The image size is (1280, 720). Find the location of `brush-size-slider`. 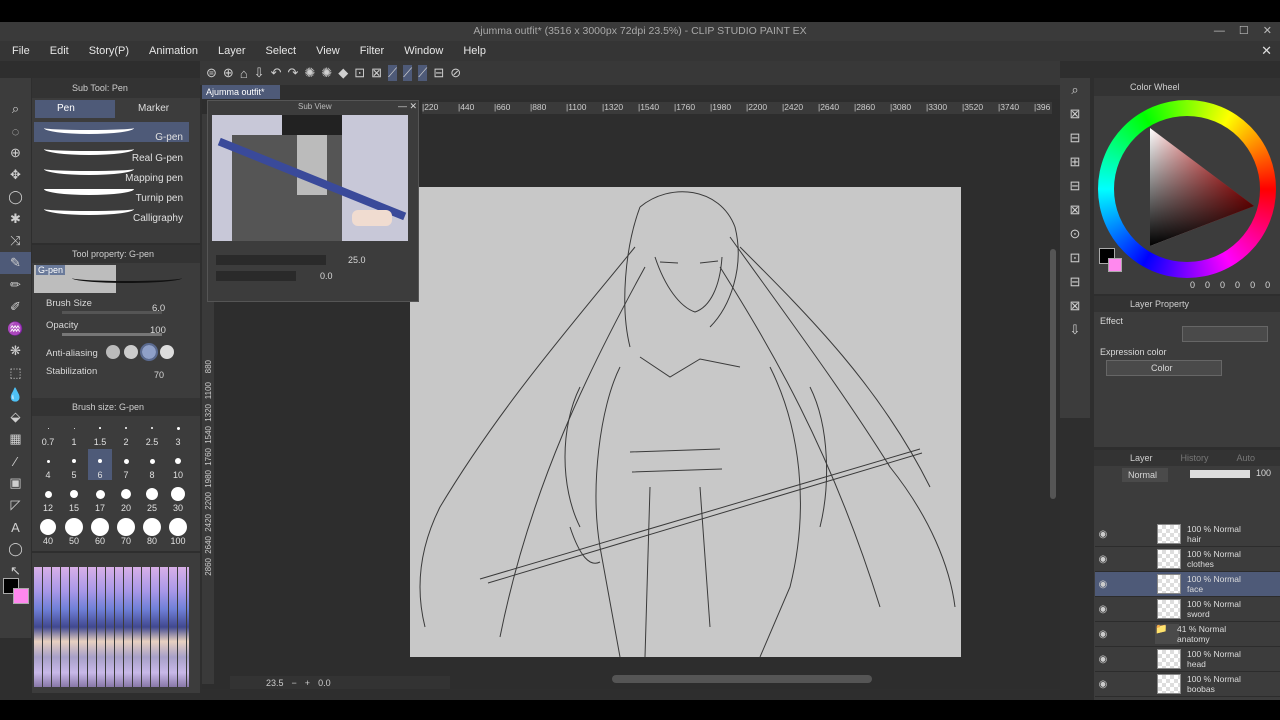

brush-size-slider is located at coordinates (112, 312).